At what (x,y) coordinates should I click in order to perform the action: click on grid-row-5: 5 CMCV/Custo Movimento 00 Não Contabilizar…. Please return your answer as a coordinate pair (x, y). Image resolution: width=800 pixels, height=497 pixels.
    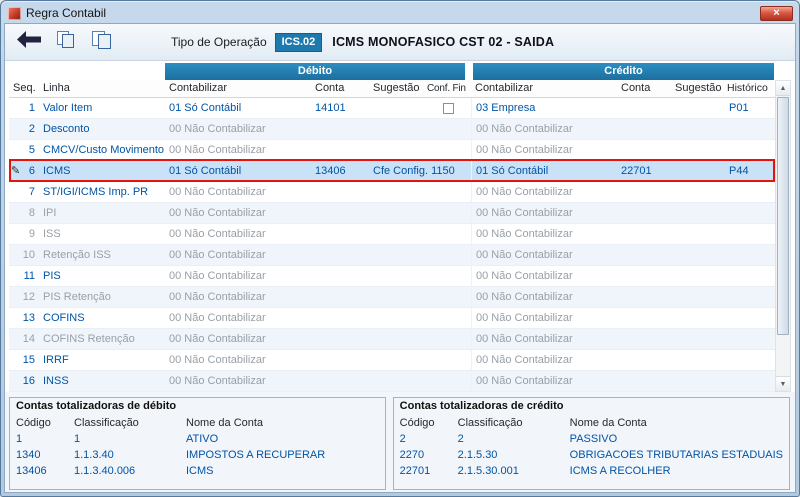
    Looking at the image, I should click on (392, 150).